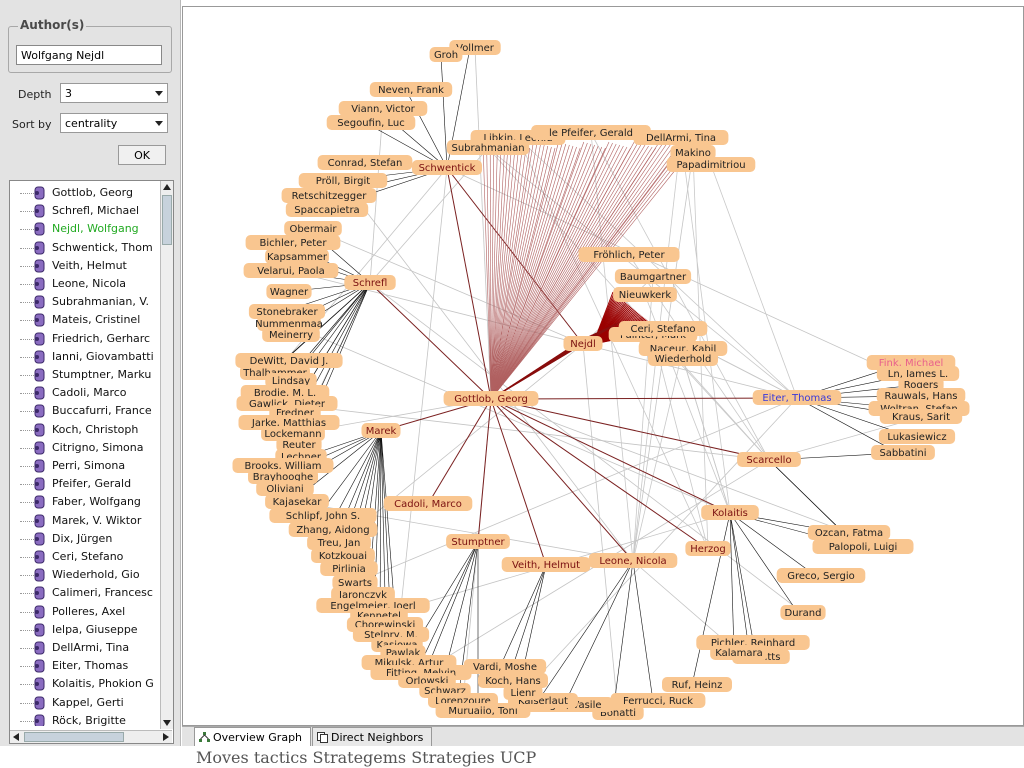 This screenshot has width=1024, height=768. Describe the element at coordinates (428, 503) in the screenshot. I see `graph-hub-node: Cadoli, Marco` at that location.